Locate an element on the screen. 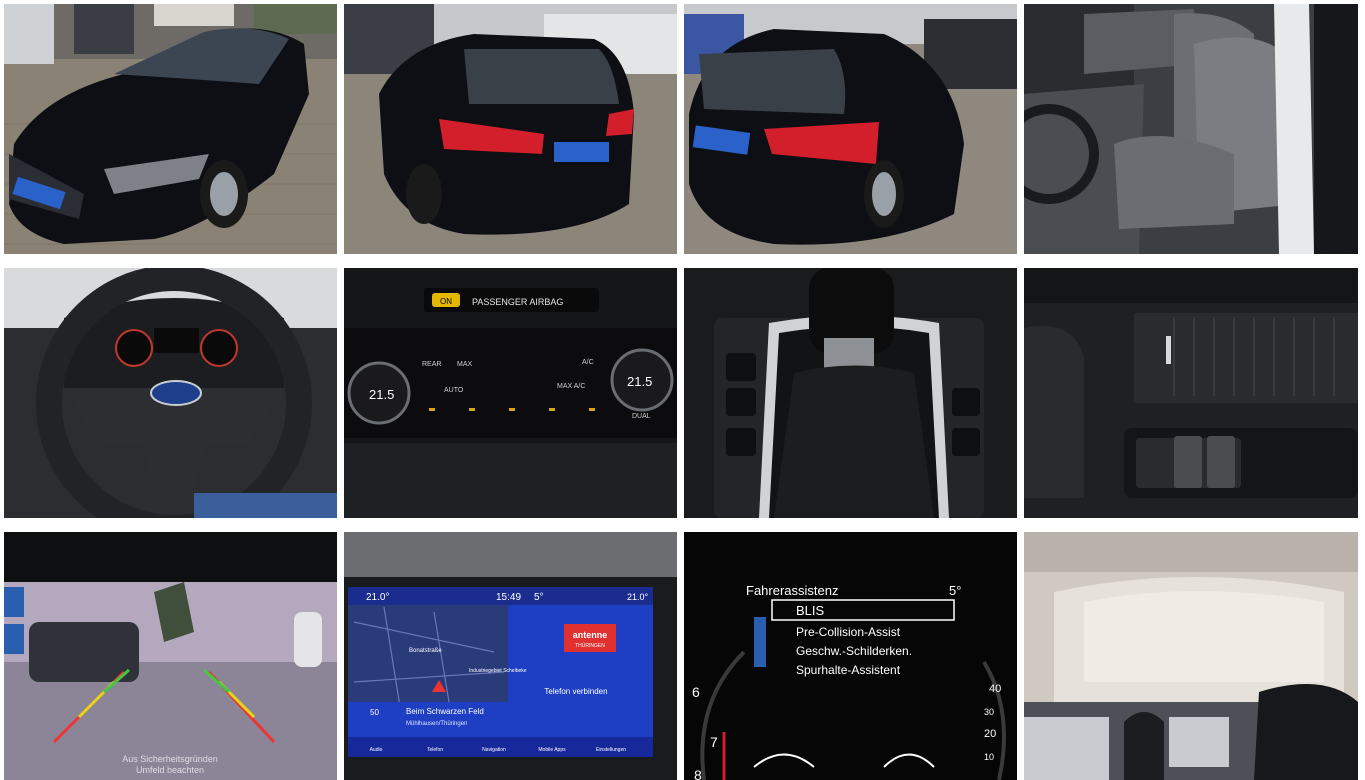 The width and height of the screenshot is (1365, 780). dual-label: DUAL is located at coordinates (641, 416).